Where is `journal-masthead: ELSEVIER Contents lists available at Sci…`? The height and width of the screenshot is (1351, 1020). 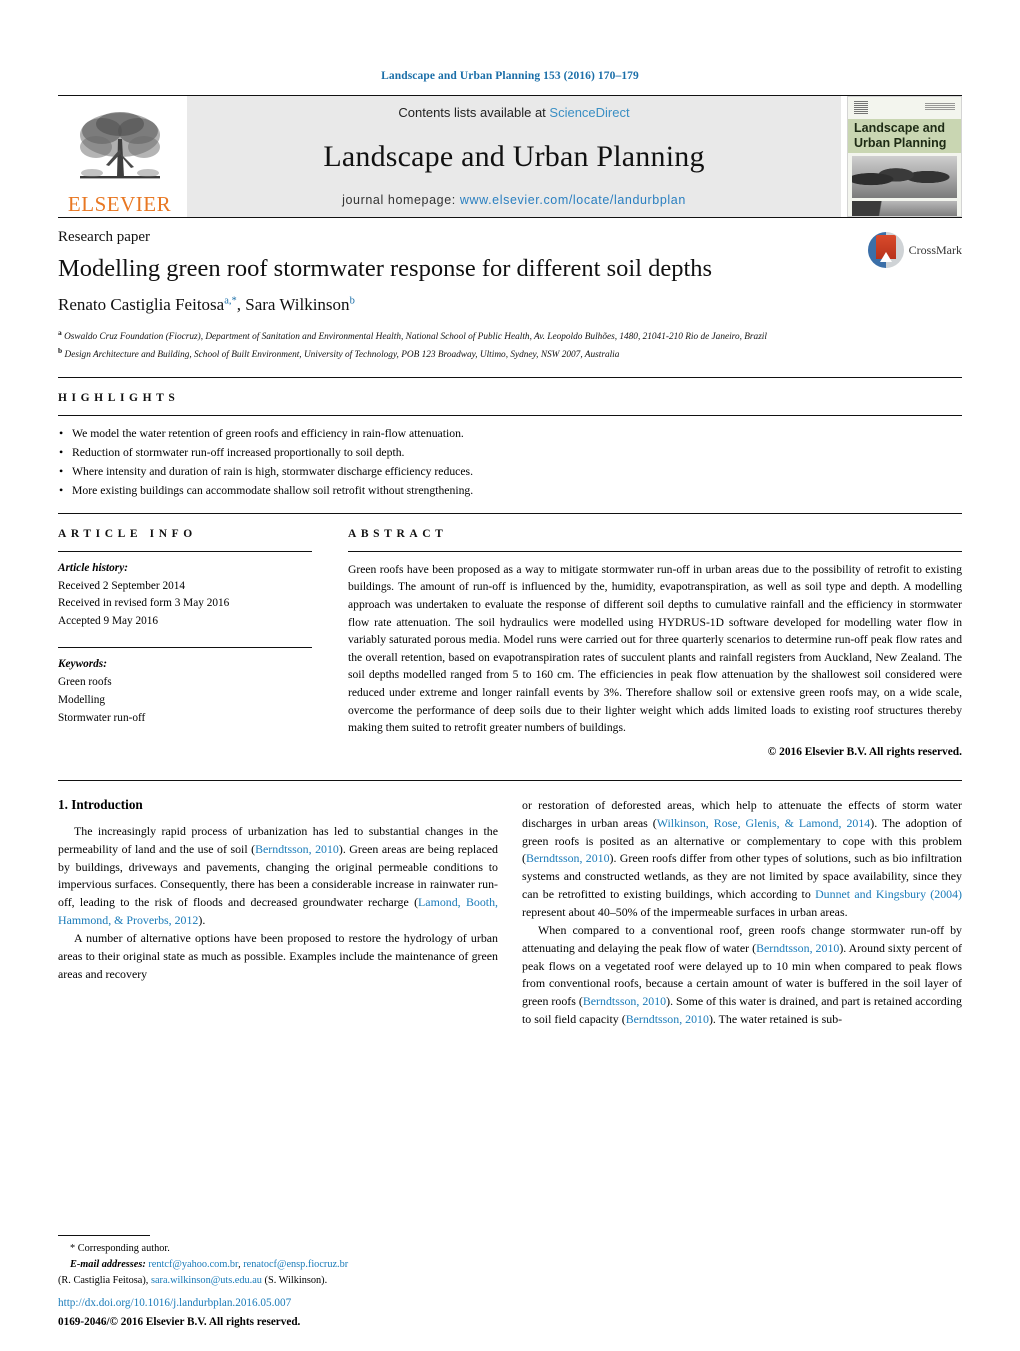
journal-masthead: ELSEVIER Contents lists available at Sci… is located at coordinates (510, 156).